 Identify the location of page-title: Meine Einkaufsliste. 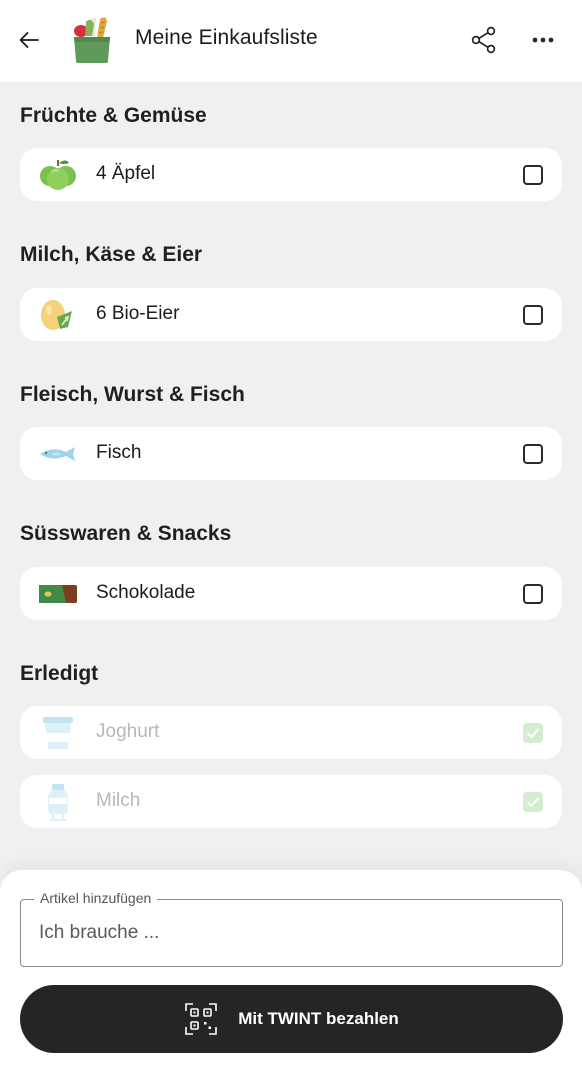
(226, 37).